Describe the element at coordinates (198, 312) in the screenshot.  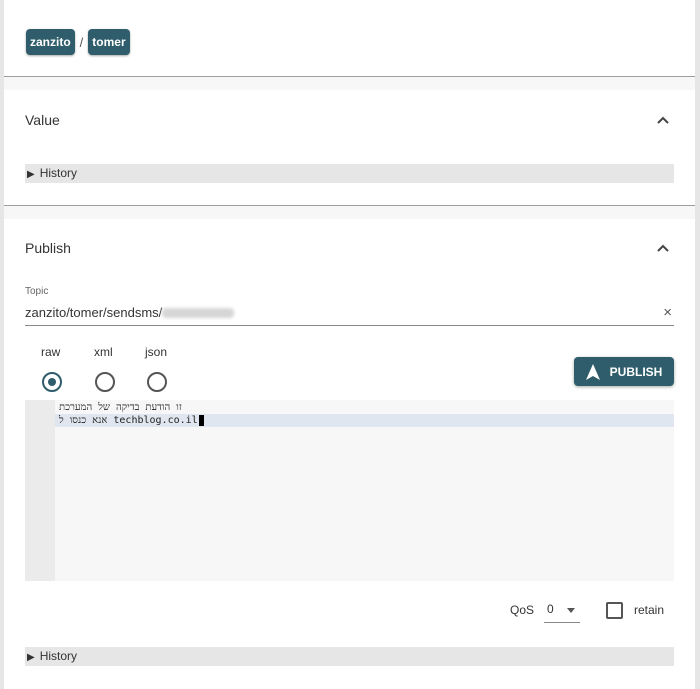
I see `redacted-phone-number` at that location.